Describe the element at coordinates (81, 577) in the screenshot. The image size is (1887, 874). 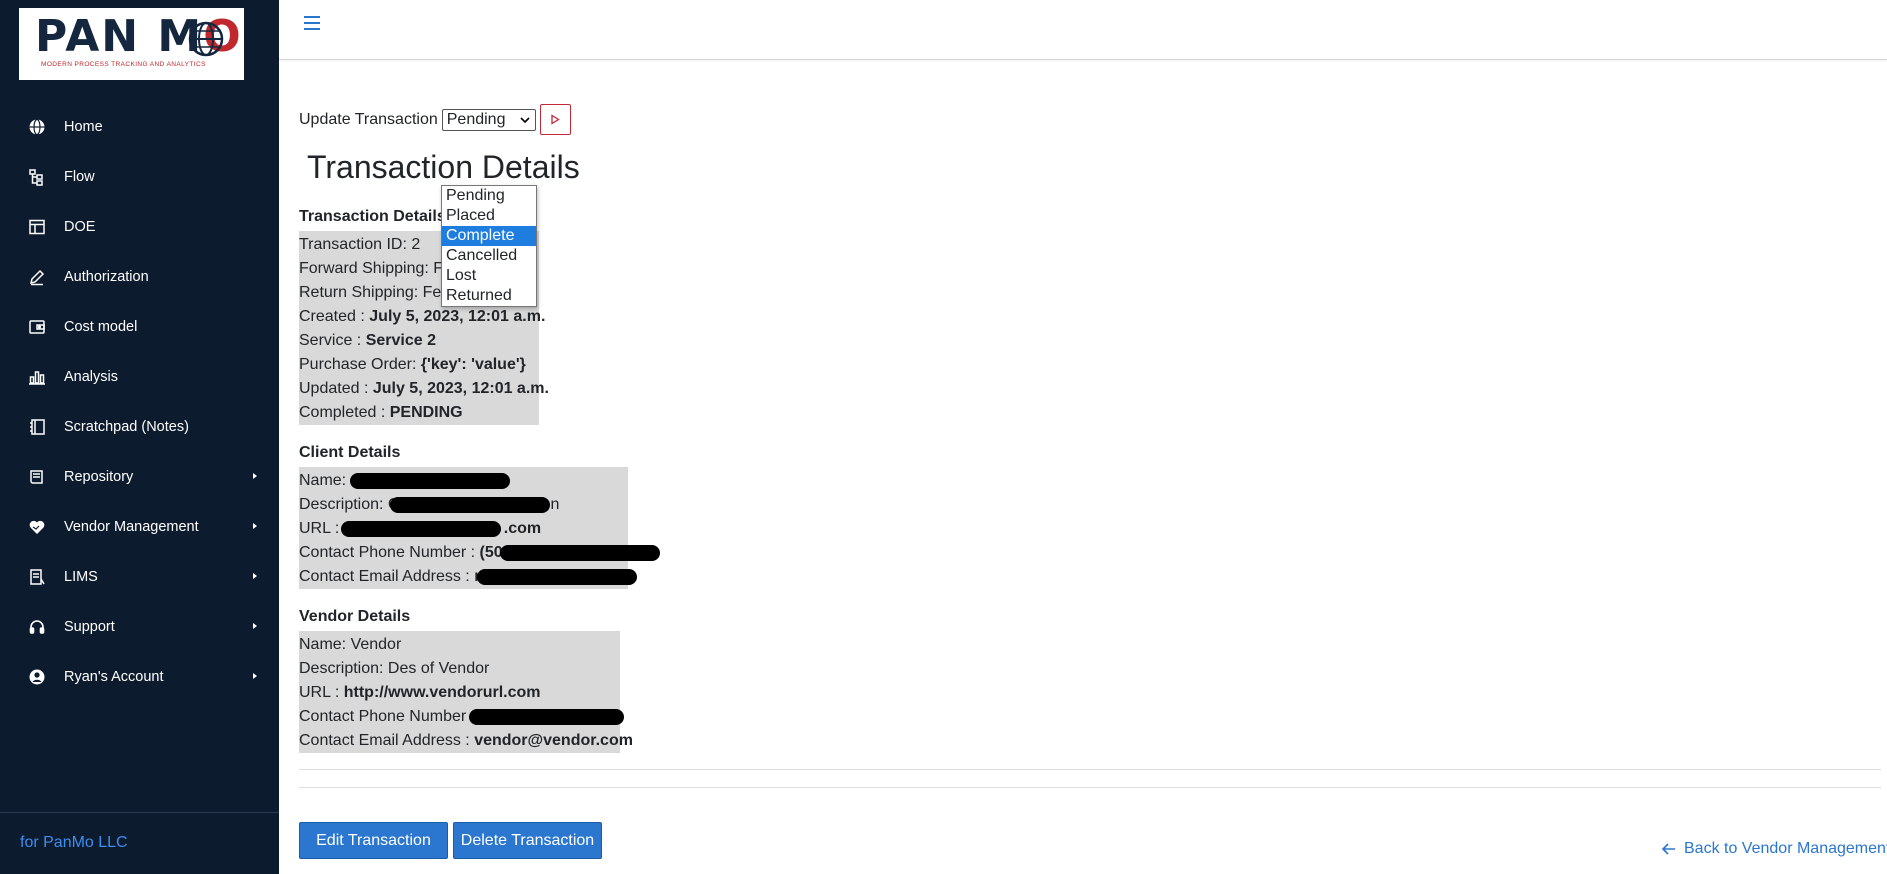
I see `sidebar-item-label: LIMS` at that location.